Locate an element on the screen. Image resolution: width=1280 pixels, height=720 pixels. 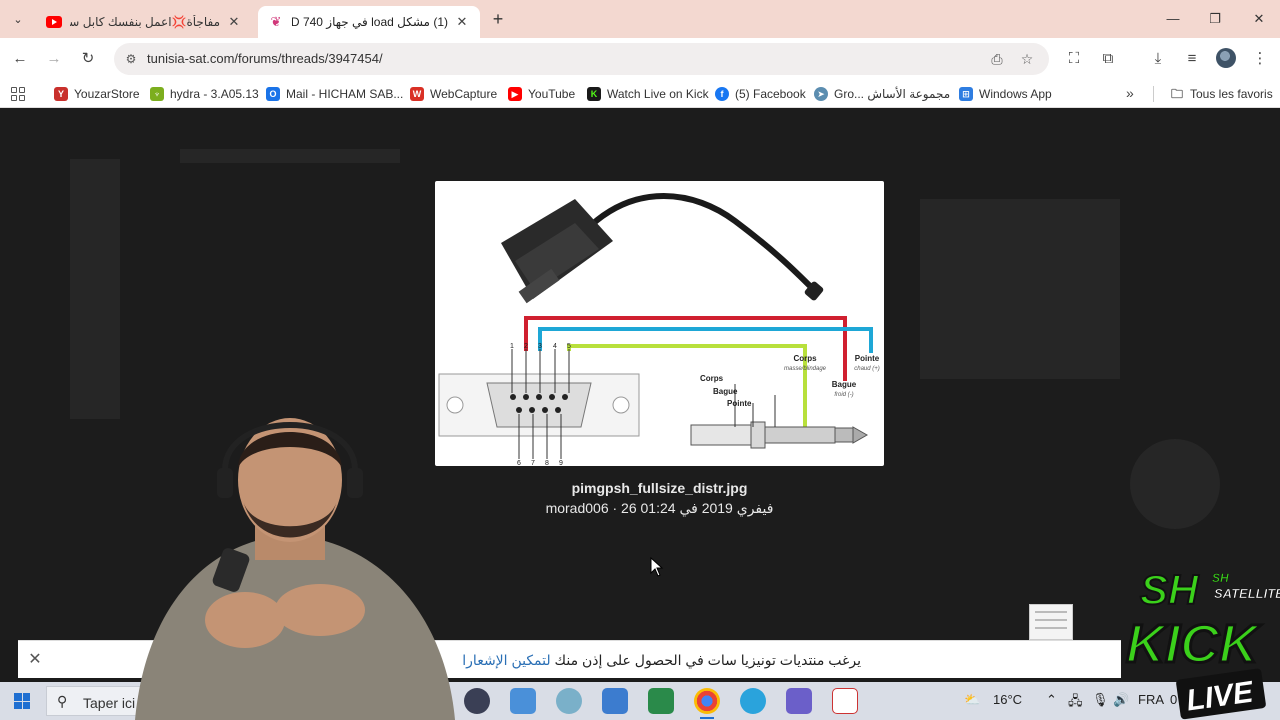
back-button: ← is located at coordinates (20, 59).